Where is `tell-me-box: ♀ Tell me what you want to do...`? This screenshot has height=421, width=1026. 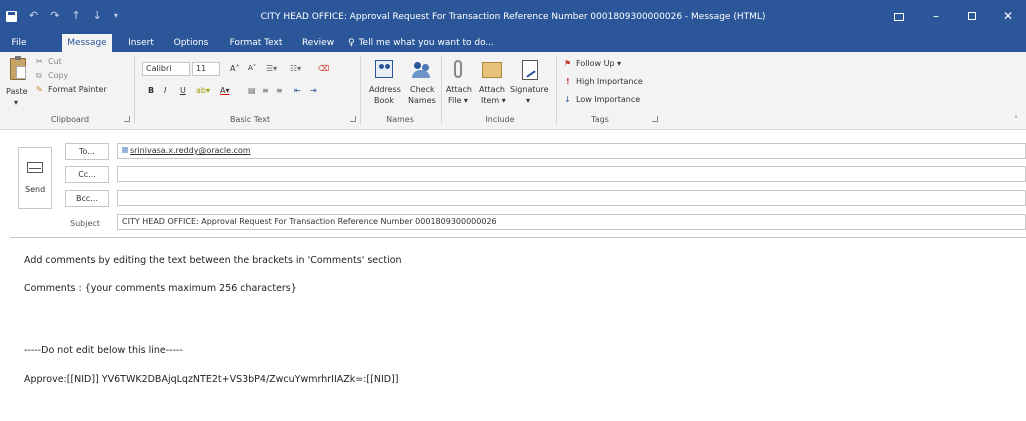 tell-me-box: ♀ Tell me what you want to do... is located at coordinates (433, 43).